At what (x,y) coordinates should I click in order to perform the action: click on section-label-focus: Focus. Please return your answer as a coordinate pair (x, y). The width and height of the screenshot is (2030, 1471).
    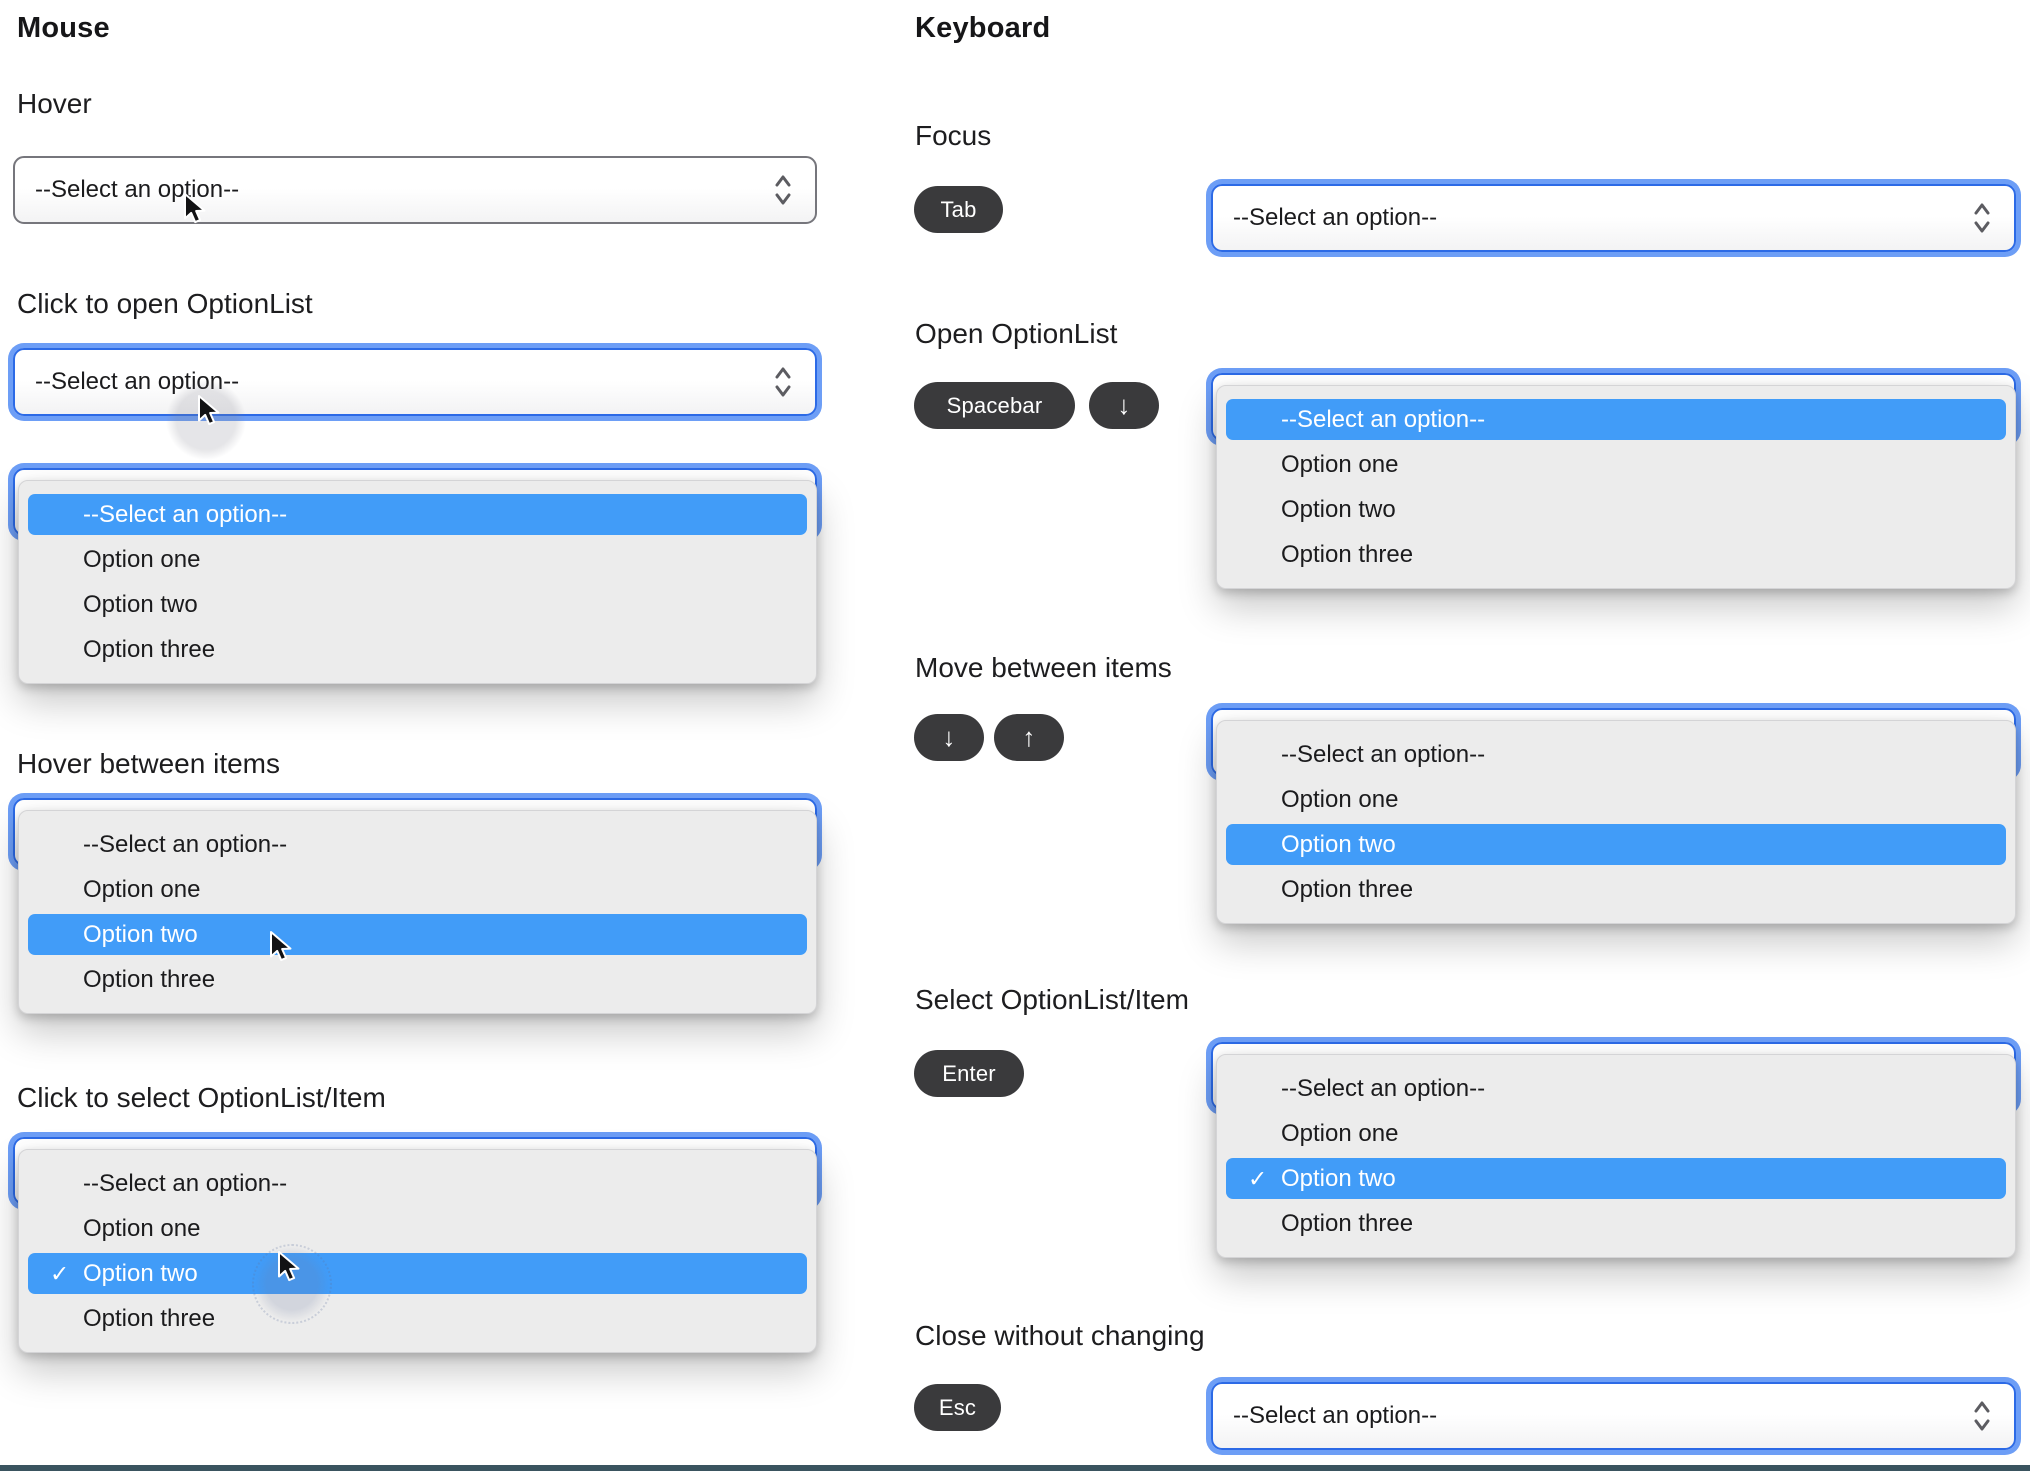
    Looking at the image, I should click on (953, 135).